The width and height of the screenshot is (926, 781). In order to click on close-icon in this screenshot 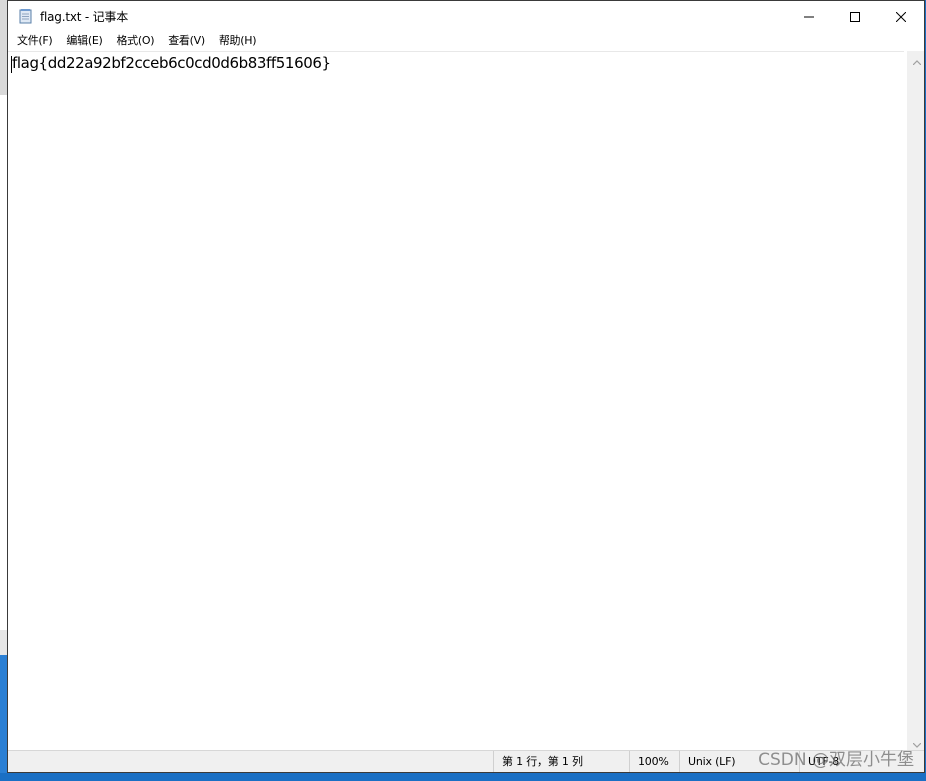, I will do `click(901, 16)`.